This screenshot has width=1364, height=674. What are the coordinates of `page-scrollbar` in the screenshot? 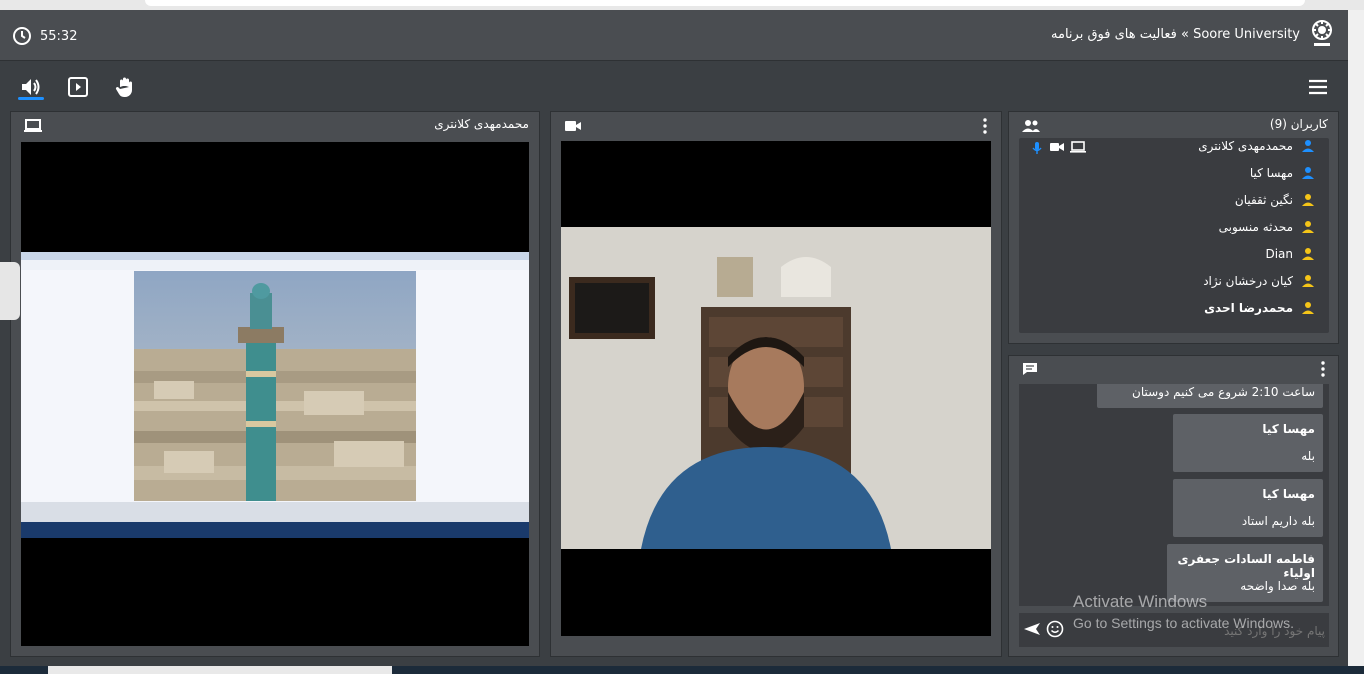 It's located at (1356, 338).